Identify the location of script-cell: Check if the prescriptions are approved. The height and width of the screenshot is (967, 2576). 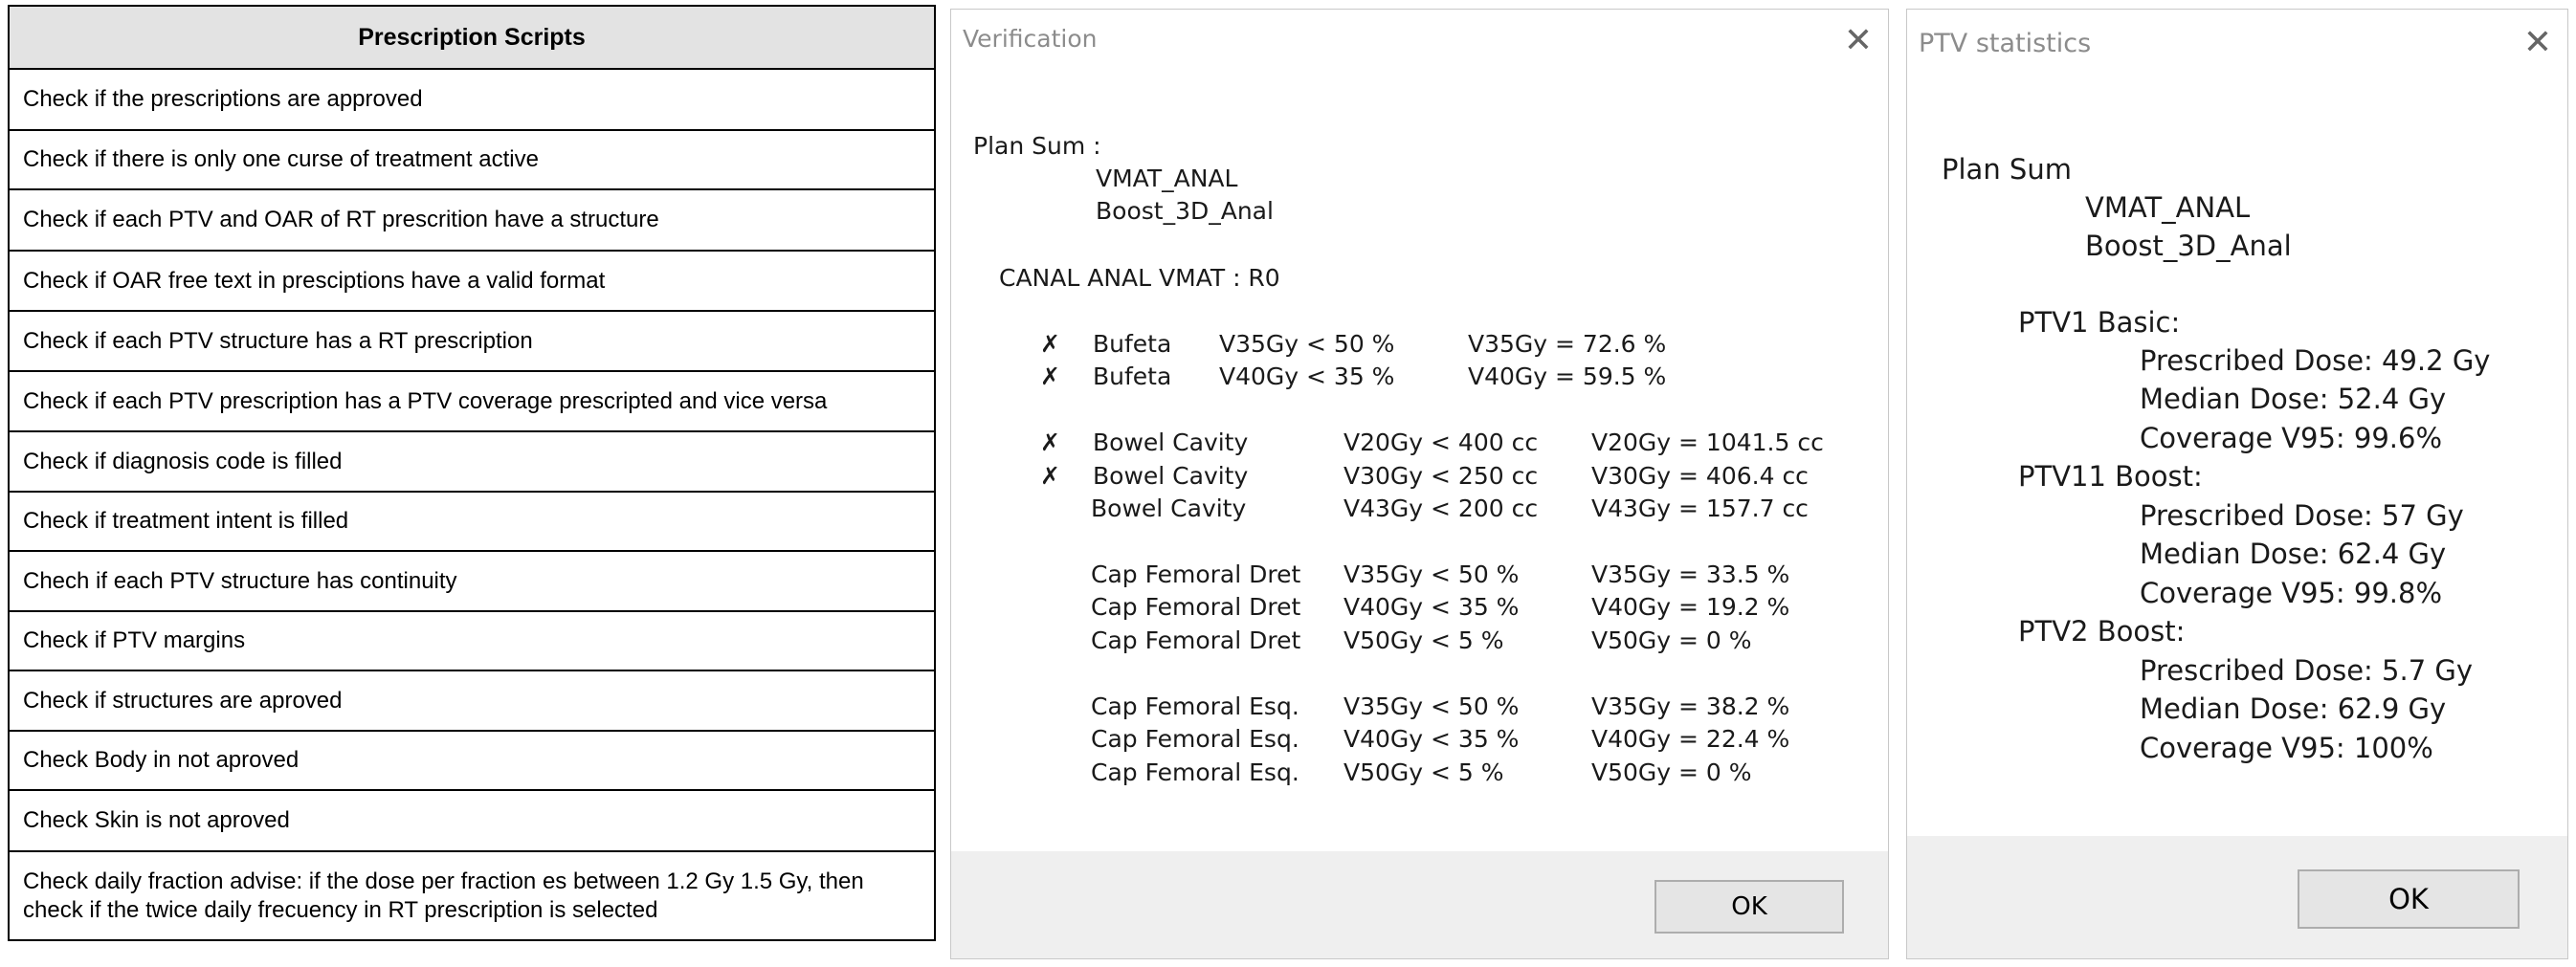
(472, 99).